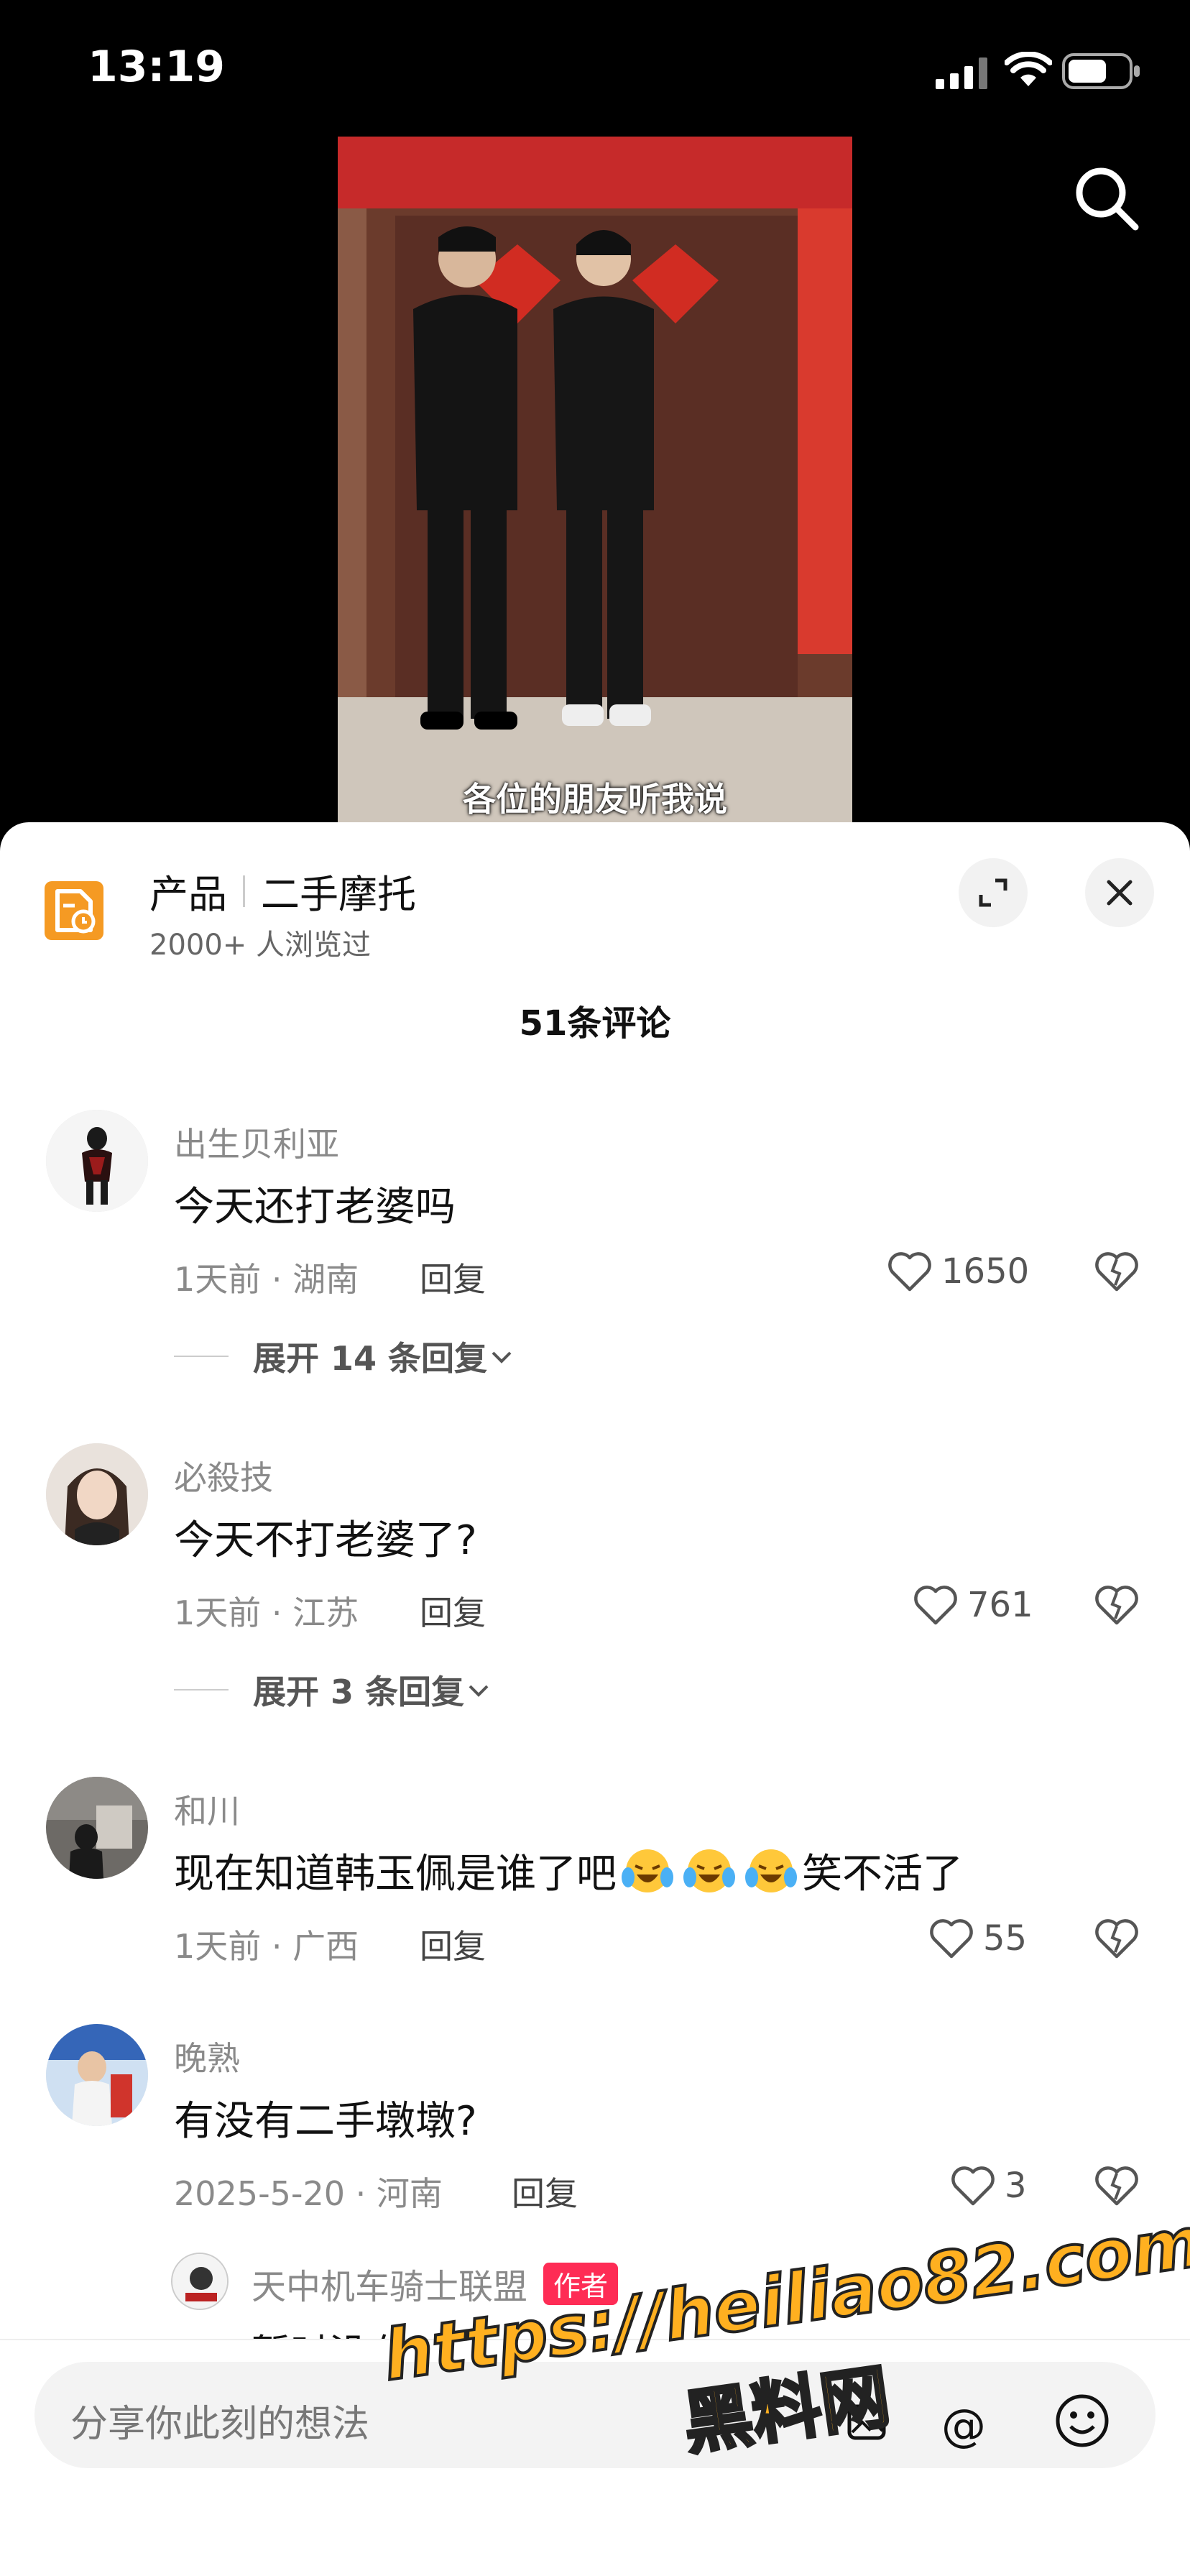  Describe the element at coordinates (985, 1271) in the screenshot. I see `like-count: 1650` at that location.